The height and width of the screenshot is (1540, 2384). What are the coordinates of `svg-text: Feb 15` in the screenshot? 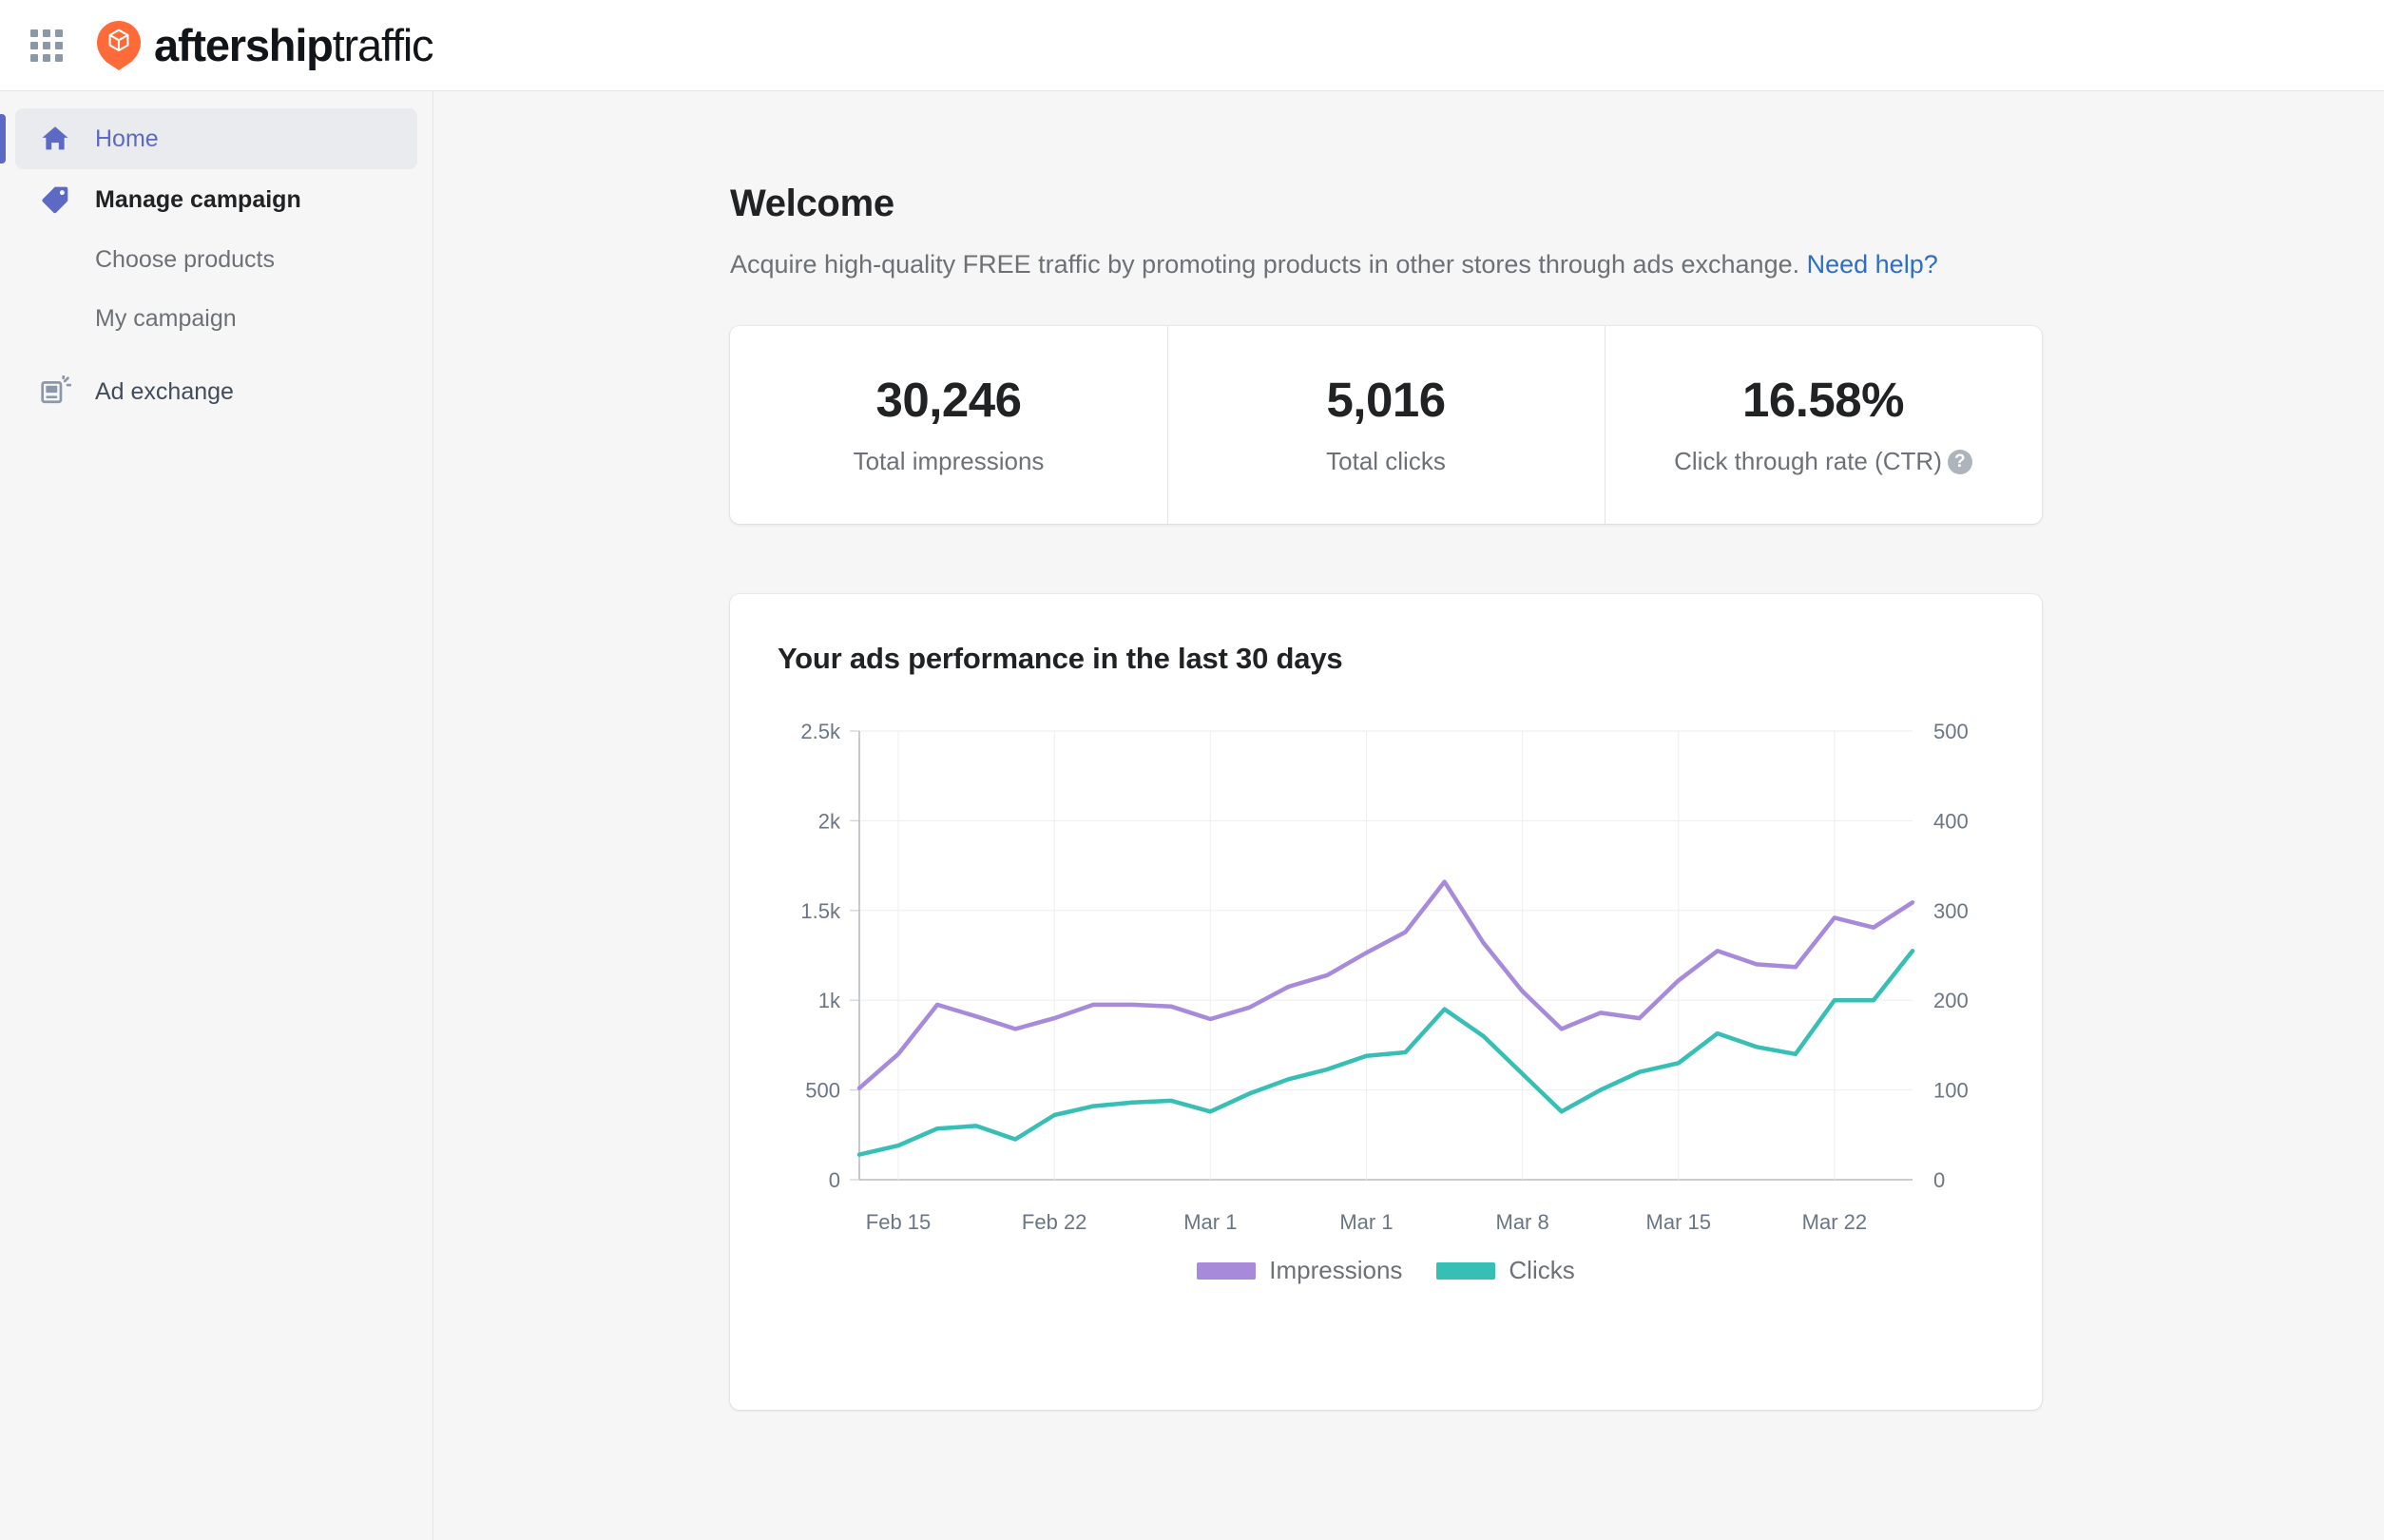 It's located at (899, 1222).